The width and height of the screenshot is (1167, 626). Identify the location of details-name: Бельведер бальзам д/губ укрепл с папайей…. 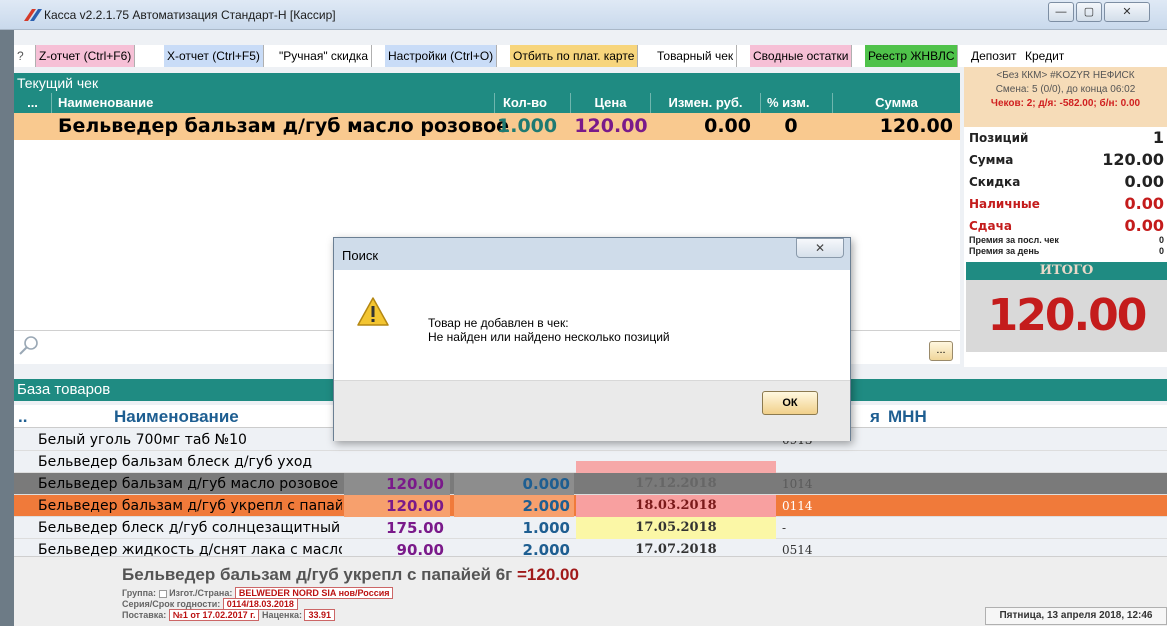
(317, 574).